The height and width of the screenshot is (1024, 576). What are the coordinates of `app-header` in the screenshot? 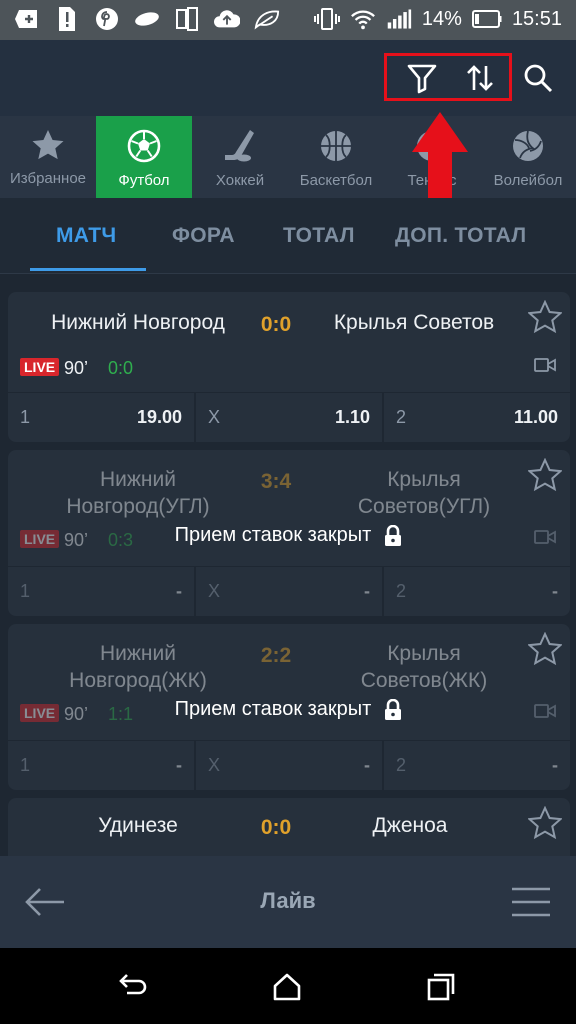 It's located at (288, 78).